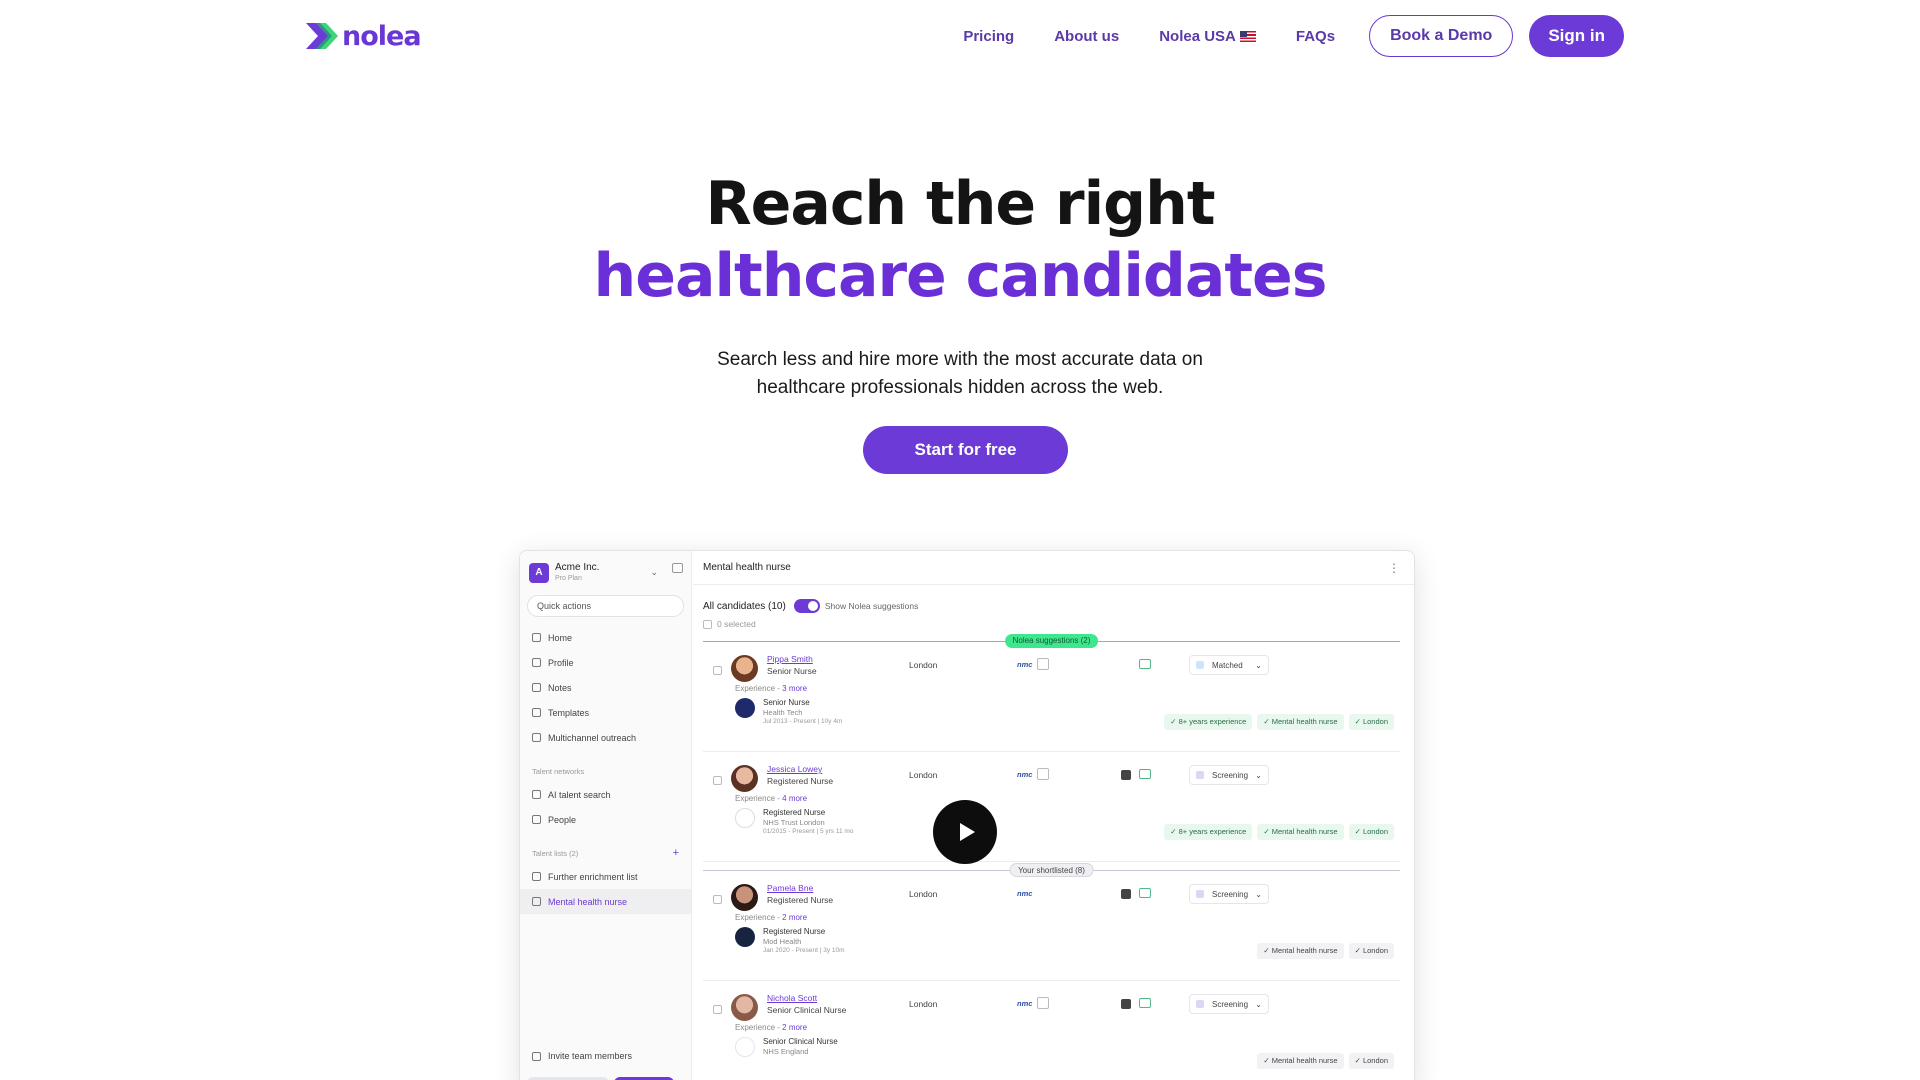  I want to click on nolea-logo-mark-icon, so click(322, 36).